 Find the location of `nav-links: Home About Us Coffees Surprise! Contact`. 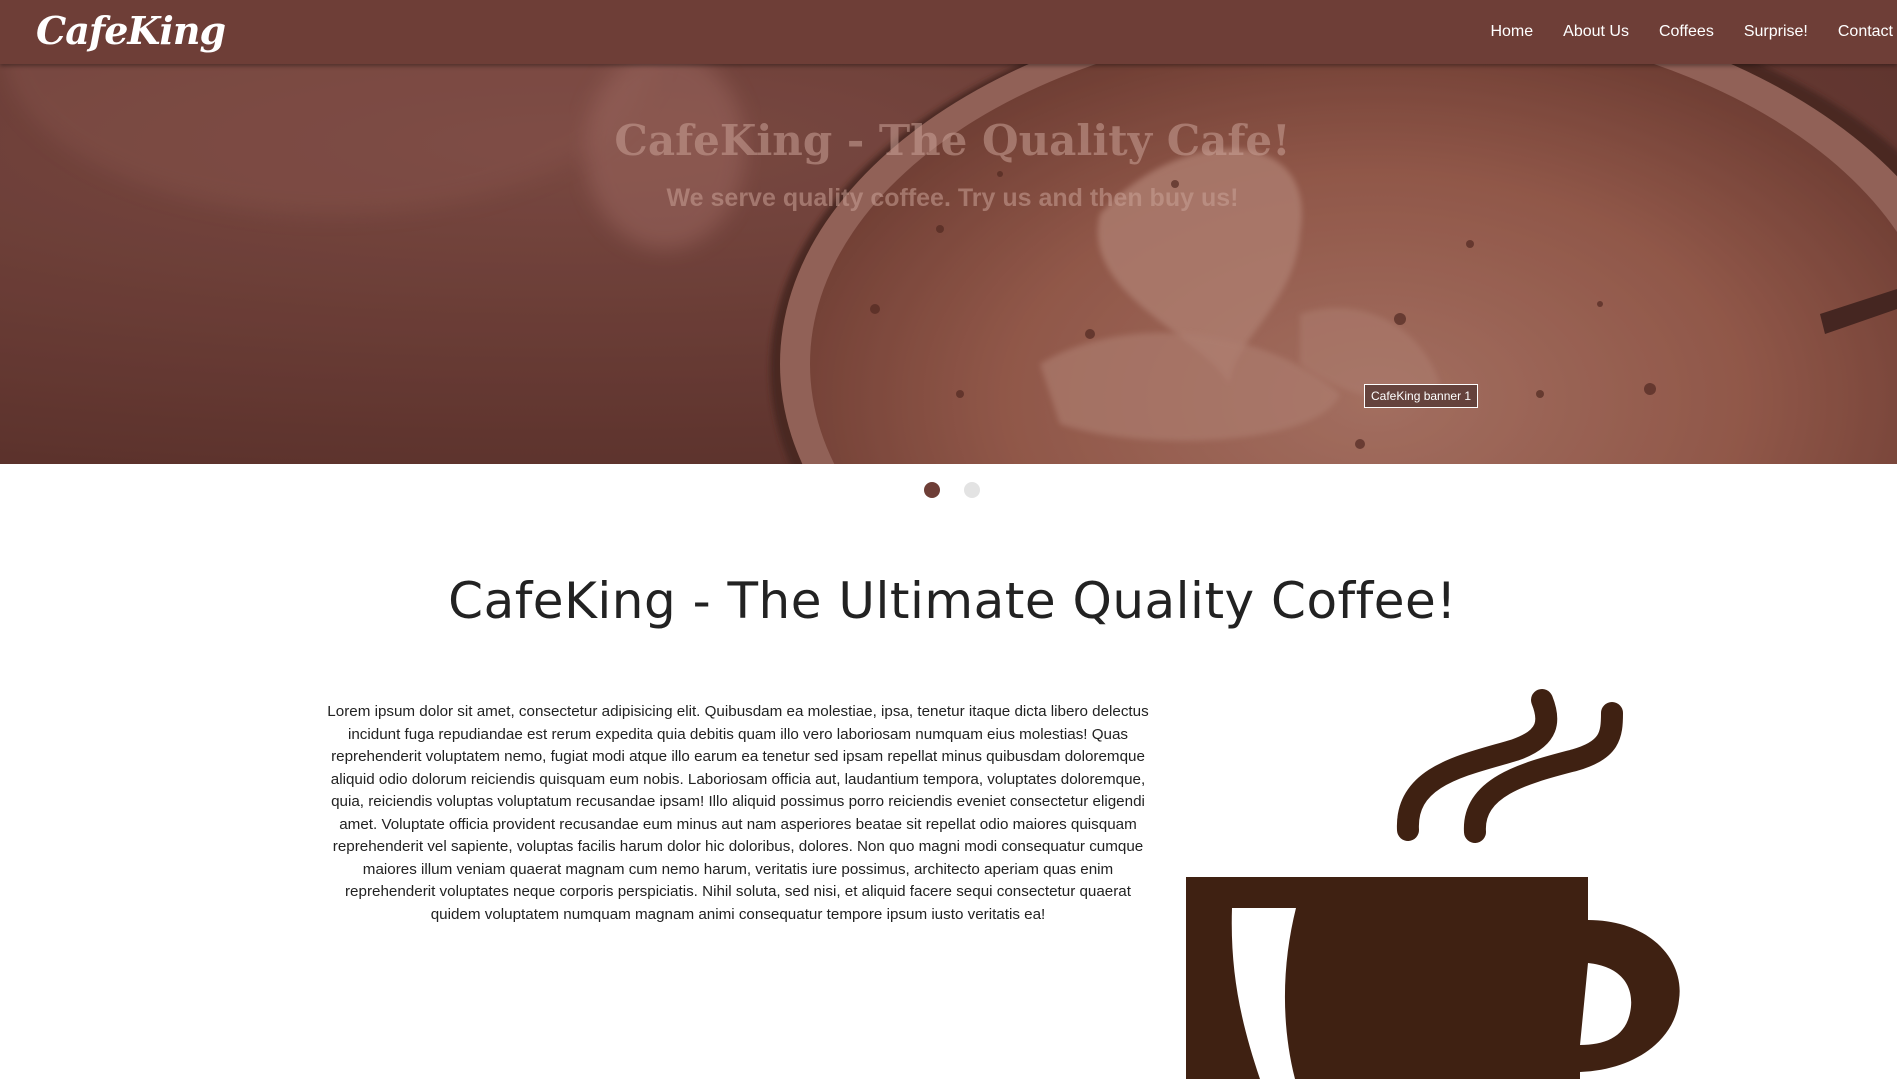

nav-links: Home About Us Coffees Surprise! Contact is located at coordinates (1693, 32).